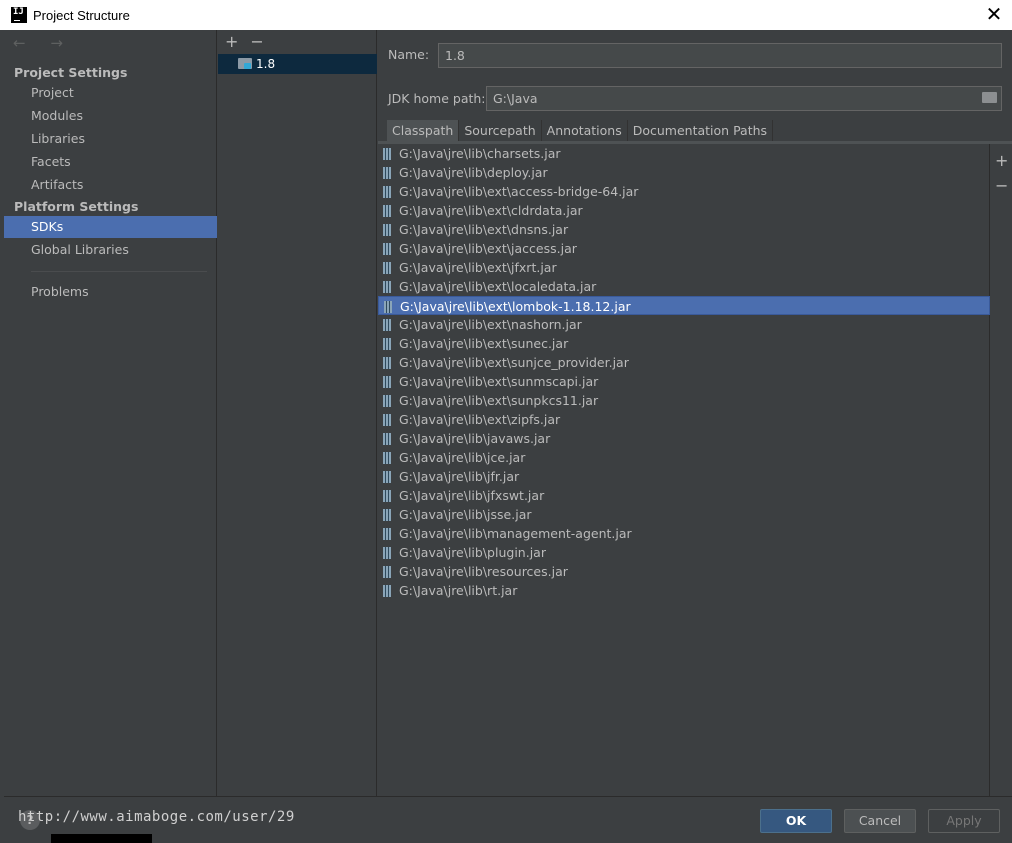 The image size is (1012, 843). I want to click on classpath-path: G:\Java\jre\lib\javaws.jar, so click(475, 438).